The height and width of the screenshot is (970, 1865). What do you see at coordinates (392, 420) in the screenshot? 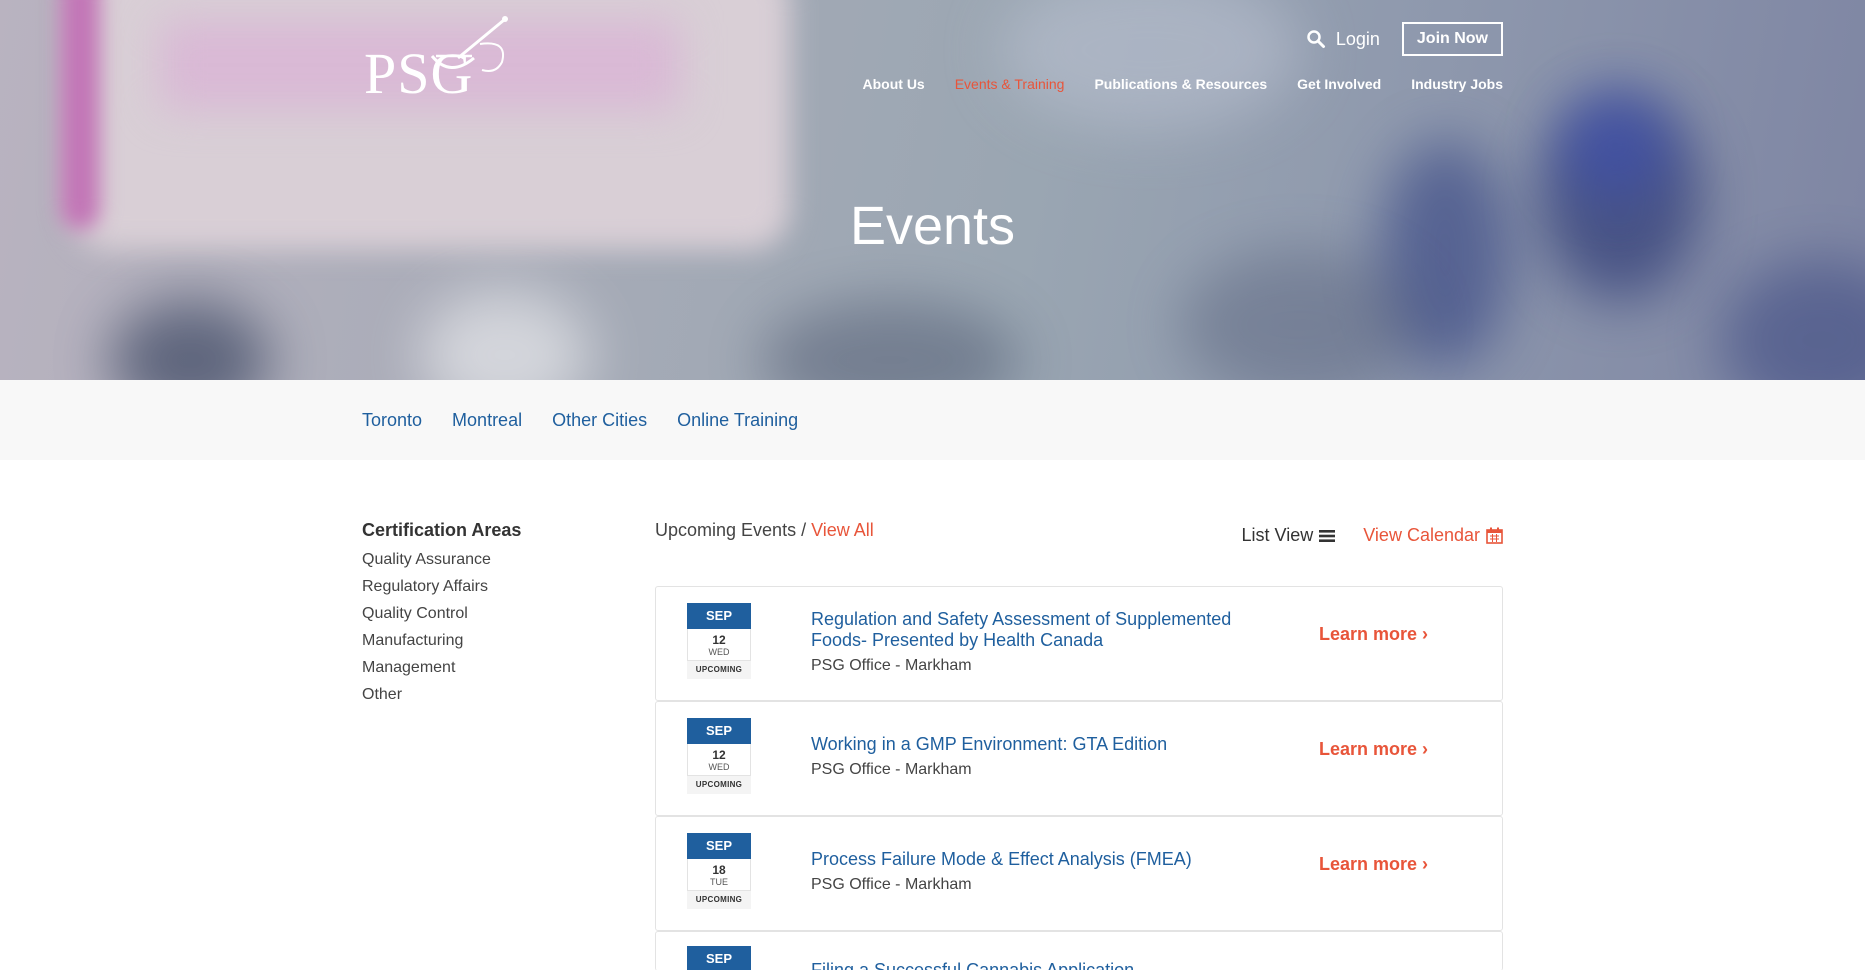
I see `subnav-toronto: Toronto` at bounding box center [392, 420].